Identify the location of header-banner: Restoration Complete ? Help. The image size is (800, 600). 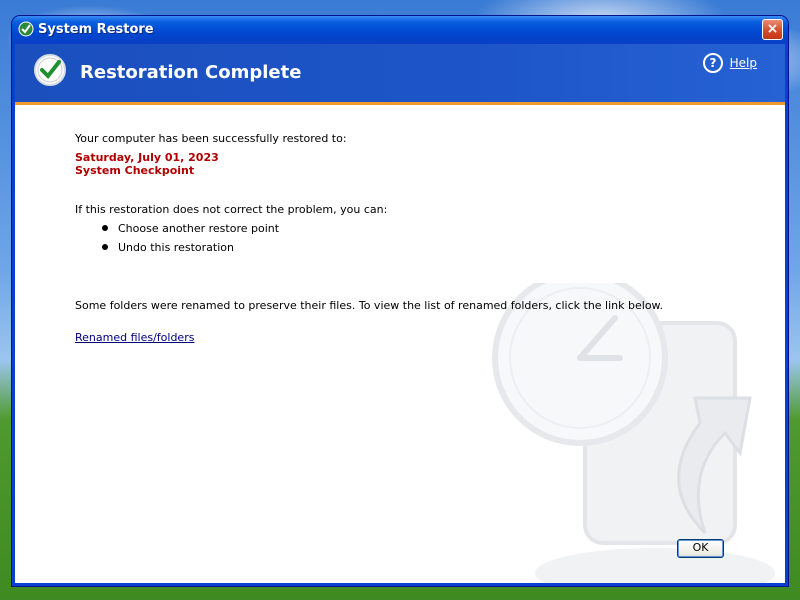
(400, 74).